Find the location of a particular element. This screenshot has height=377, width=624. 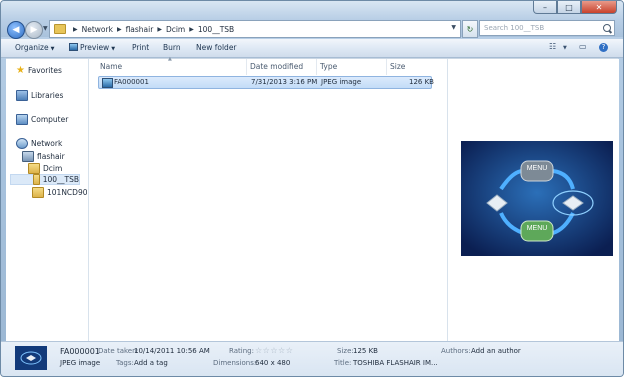

new-folder-button: New folder is located at coordinates (216, 47).